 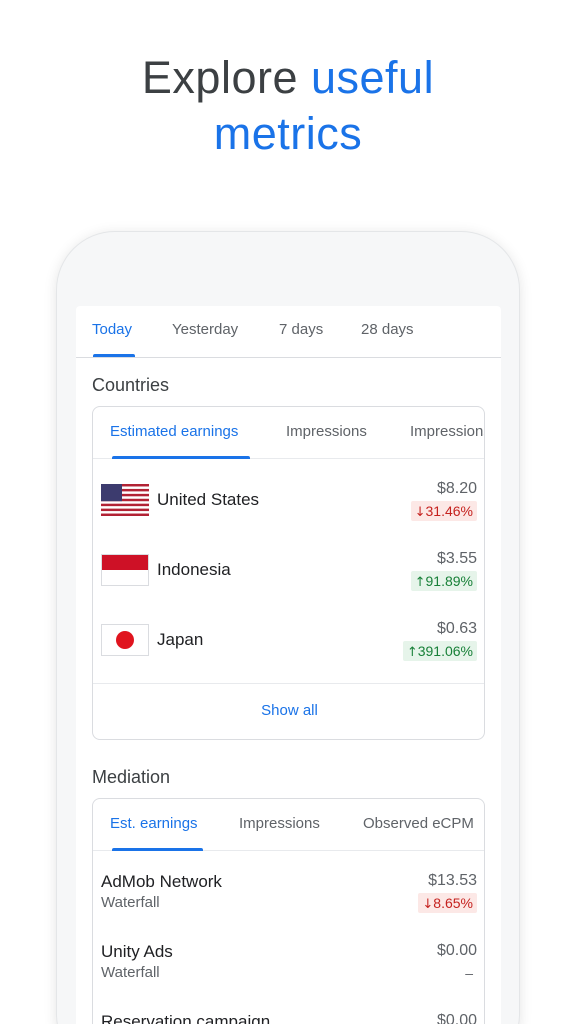 I want to click on headline-line-2: metrics, so click(x=288, y=133).